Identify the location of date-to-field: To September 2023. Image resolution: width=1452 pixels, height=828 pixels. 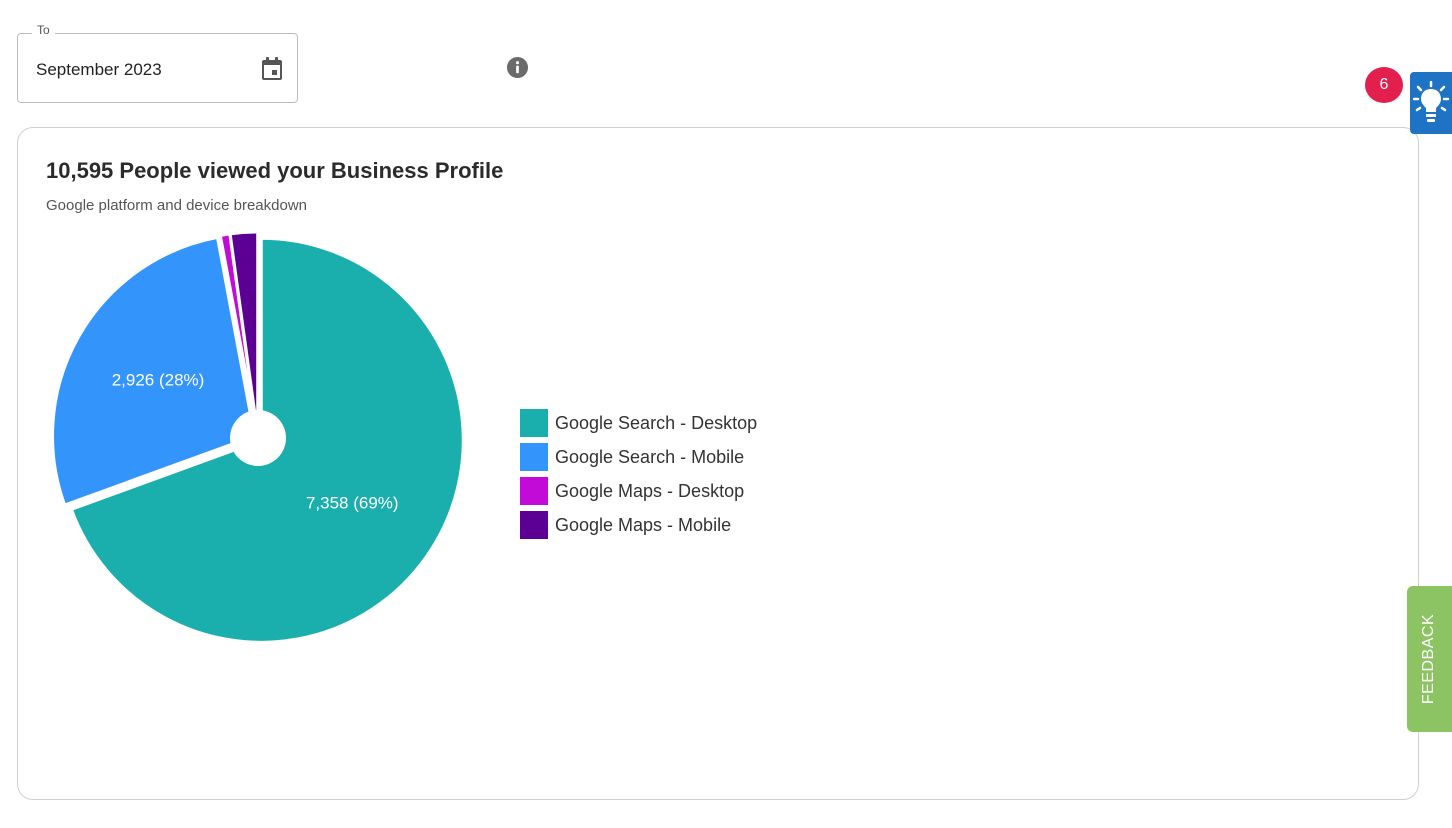
(157, 63).